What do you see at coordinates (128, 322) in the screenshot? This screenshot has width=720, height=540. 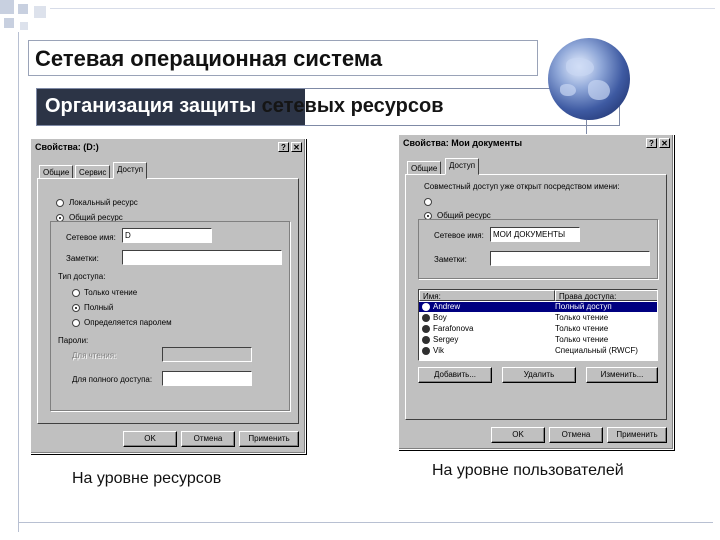 I see `radio-depends-label: Определяется паролем` at bounding box center [128, 322].